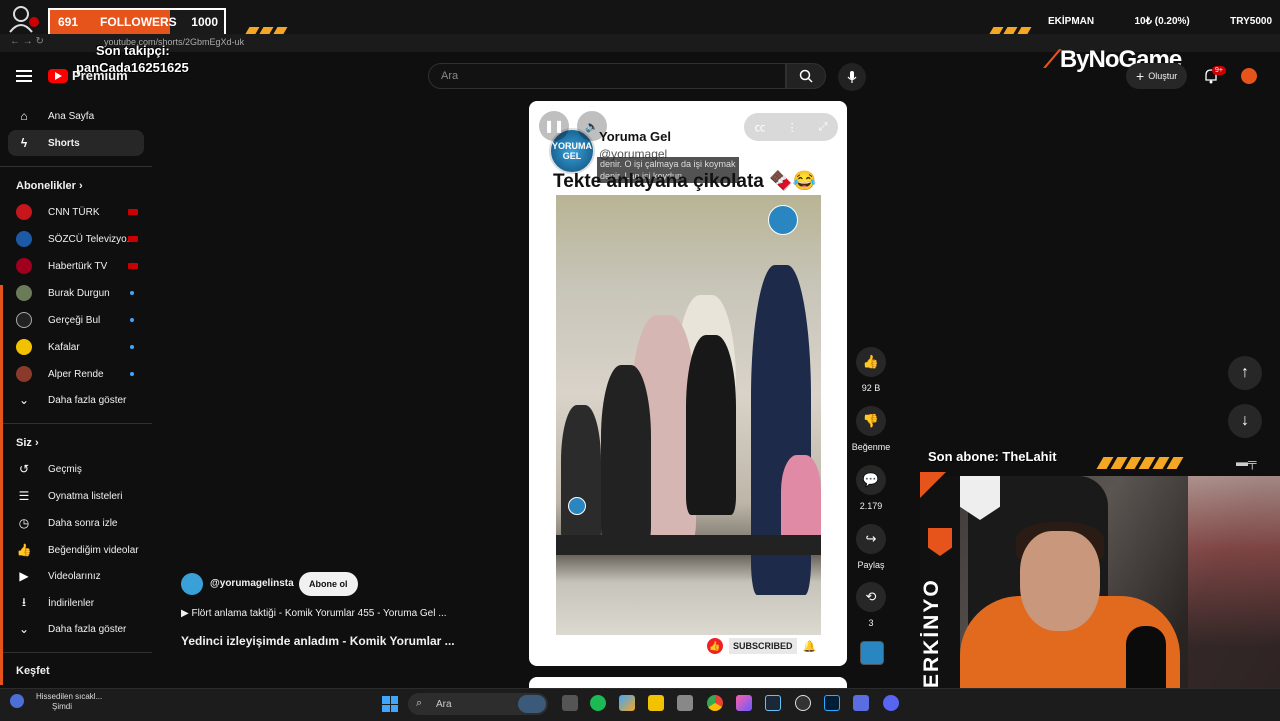 This screenshot has height=721, width=1280. What do you see at coordinates (76, 374) in the screenshot?
I see `sidebar-sub-alper: Alper Rende` at bounding box center [76, 374].